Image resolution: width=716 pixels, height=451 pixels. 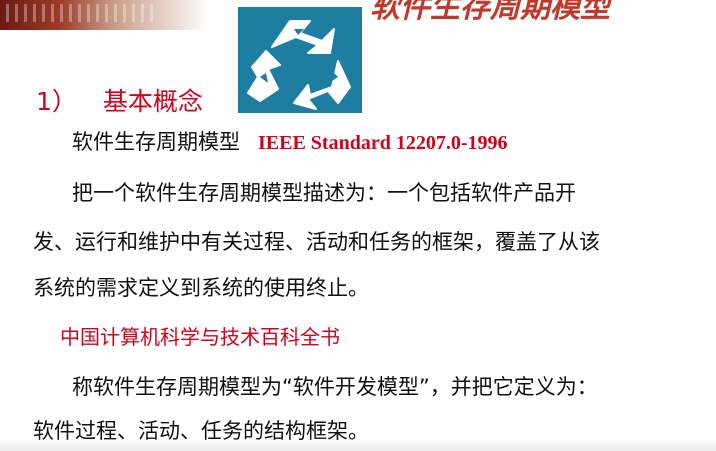 What do you see at coordinates (156, 142) in the screenshot?
I see `term-label: 软件生存周期模型` at bounding box center [156, 142].